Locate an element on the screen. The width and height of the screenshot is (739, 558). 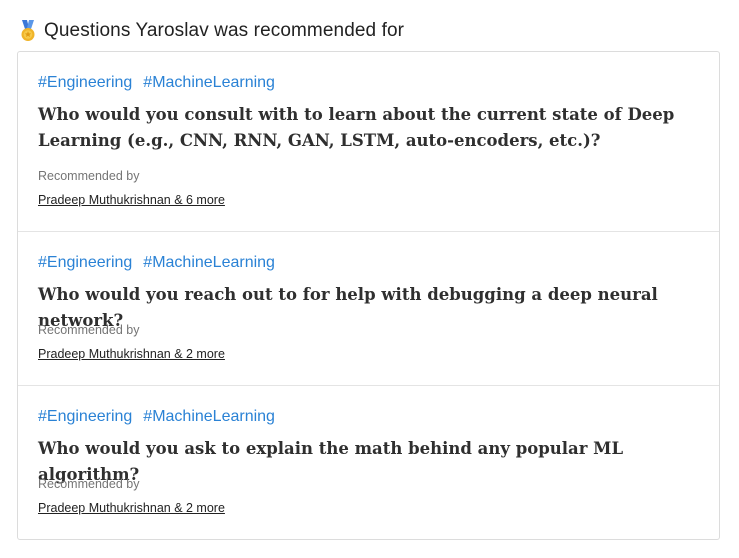
section-header: Questions Yaroslav was recommended for is located at coordinates (211, 31).